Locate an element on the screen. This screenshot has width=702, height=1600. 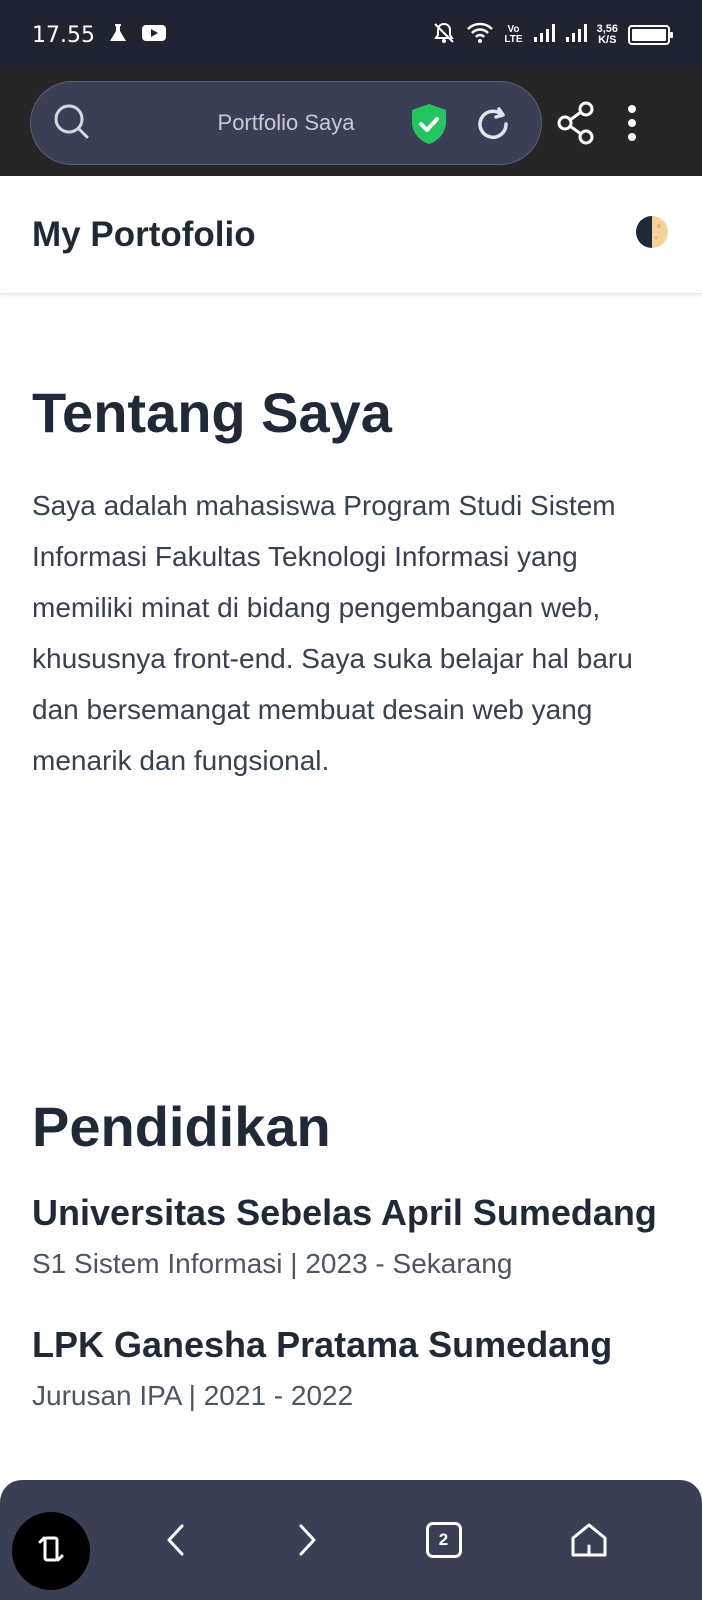
bell-muted-icon is located at coordinates (444, 35).